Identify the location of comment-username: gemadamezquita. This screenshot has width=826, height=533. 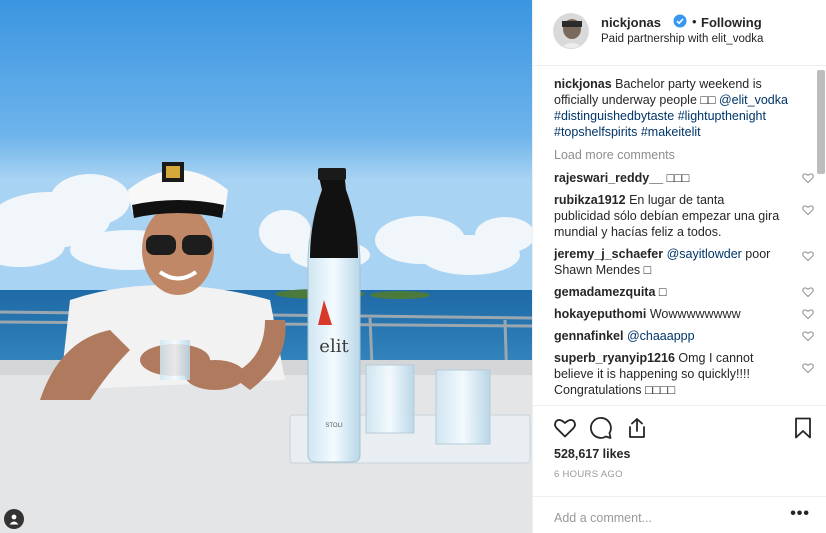
(604, 292).